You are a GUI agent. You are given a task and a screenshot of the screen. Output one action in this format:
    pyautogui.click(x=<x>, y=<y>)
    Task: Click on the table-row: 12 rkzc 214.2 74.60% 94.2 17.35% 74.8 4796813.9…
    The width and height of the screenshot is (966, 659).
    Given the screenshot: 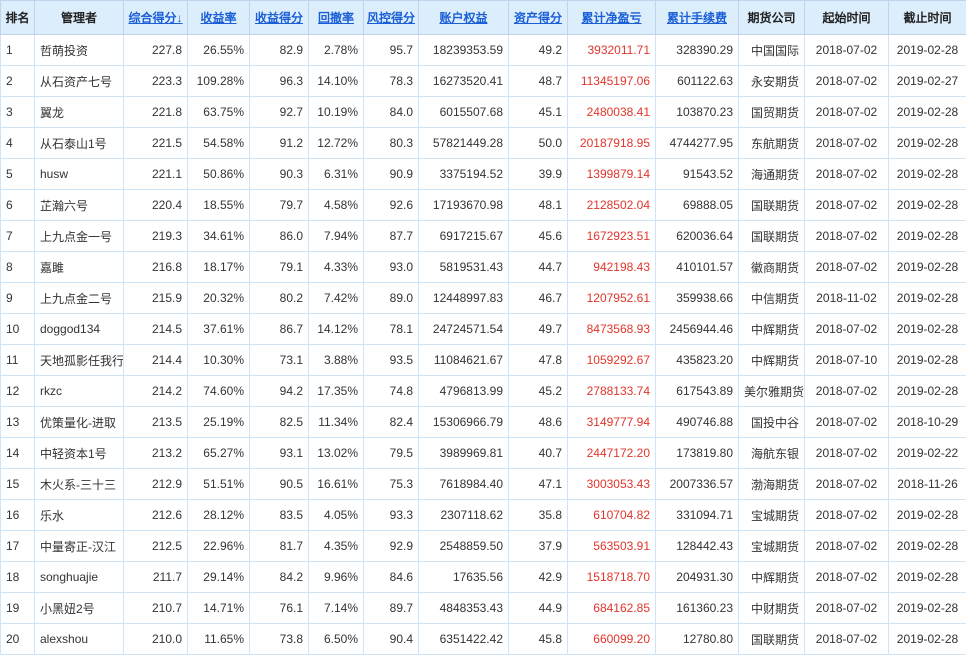 What is the action you would take?
    pyautogui.click(x=483, y=391)
    